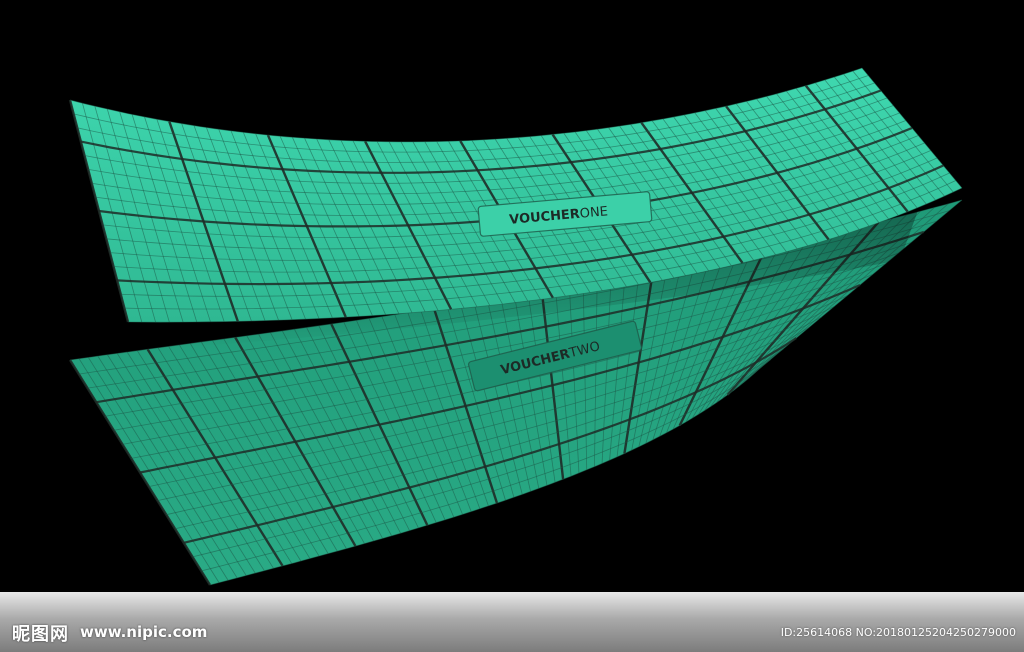  I want to click on site-logo: 昵图网, so click(40, 634).